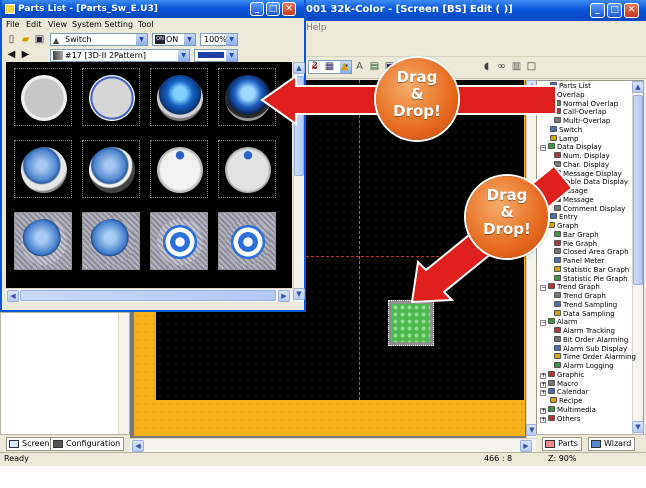 The height and width of the screenshot is (488, 646). I want to click on placed-lamp-part, so click(411, 323).